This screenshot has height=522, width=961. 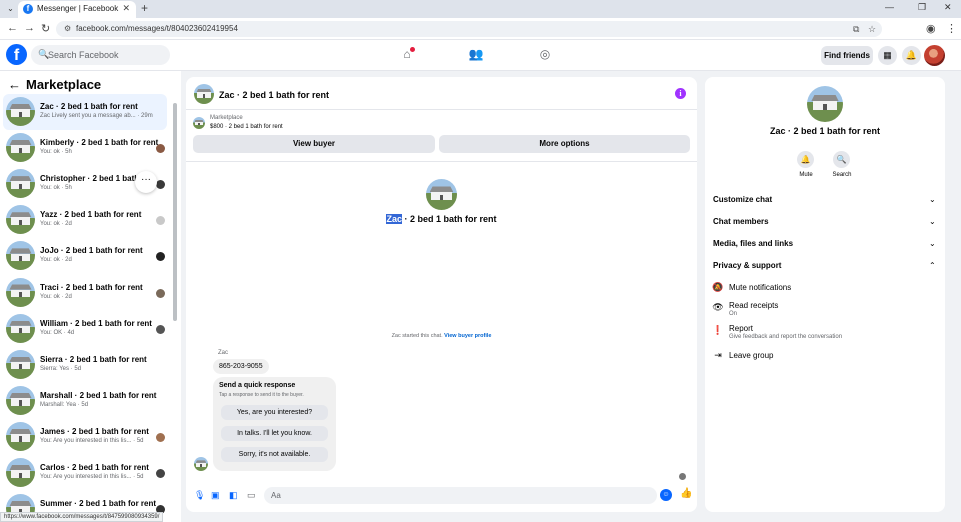 What do you see at coordinates (742, 199) in the screenshot?
I see `customize-chat-section: Customize chat` at bounding box center [742, 199].